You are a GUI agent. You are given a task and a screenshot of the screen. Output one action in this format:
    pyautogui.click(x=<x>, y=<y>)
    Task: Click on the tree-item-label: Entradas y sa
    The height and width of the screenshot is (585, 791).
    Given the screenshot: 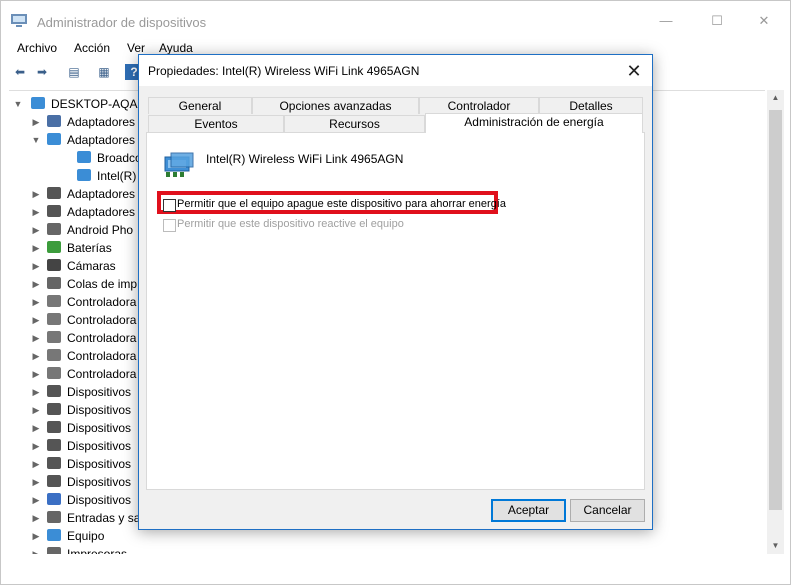 What is the action you would take?
    pyautogui.click(x=104, y=518)
    